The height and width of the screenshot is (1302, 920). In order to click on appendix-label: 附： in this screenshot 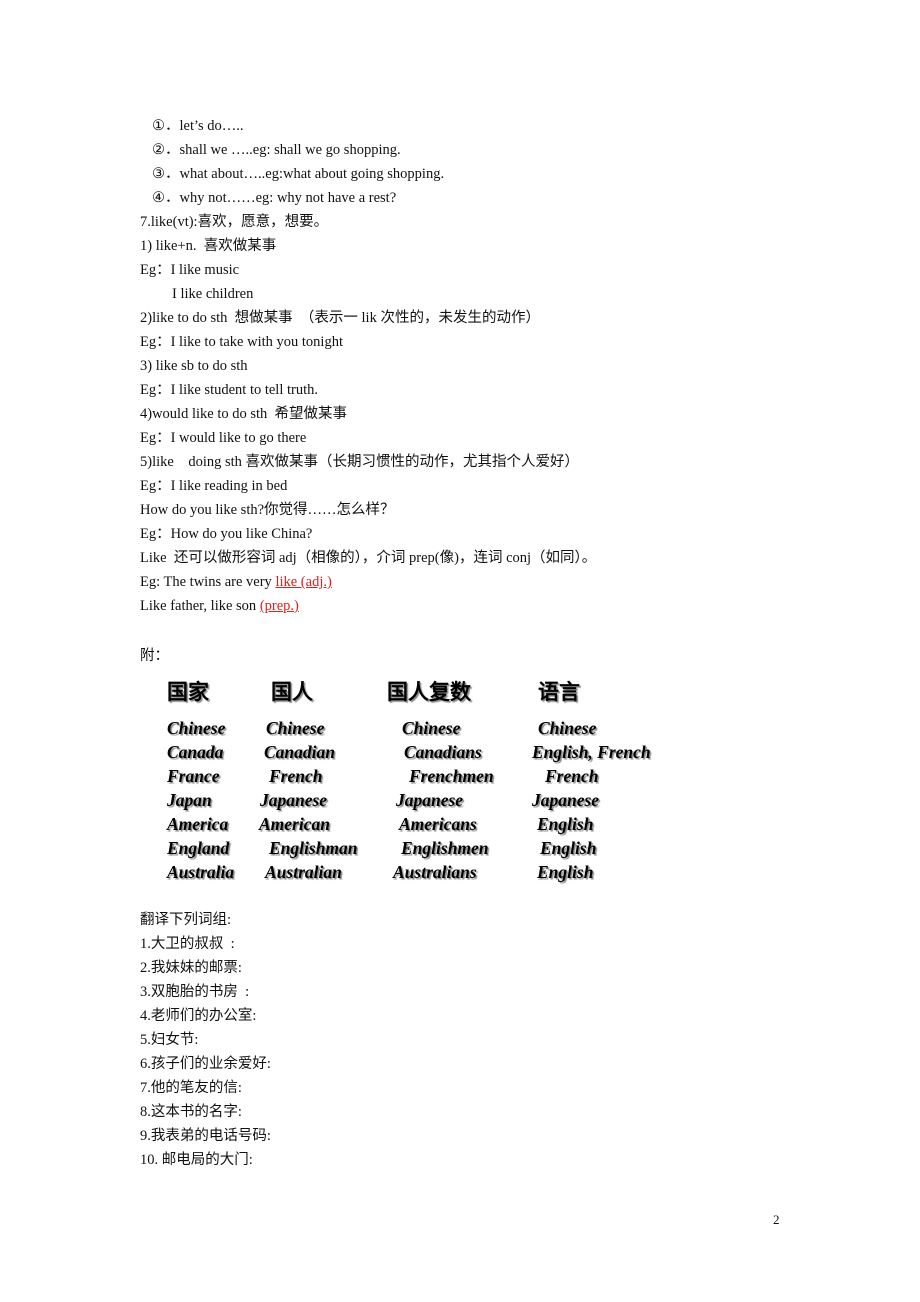, I will do `click(154, 656)`.